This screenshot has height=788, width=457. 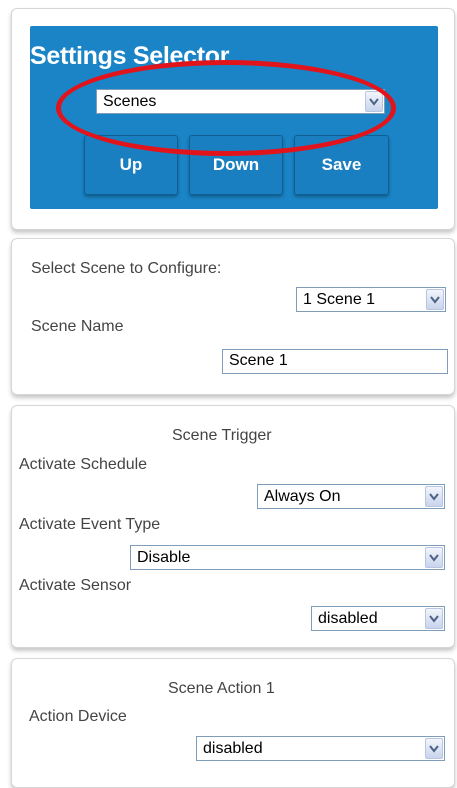 I want to click on action-device-select: disabled, so click(x=320, y=748).